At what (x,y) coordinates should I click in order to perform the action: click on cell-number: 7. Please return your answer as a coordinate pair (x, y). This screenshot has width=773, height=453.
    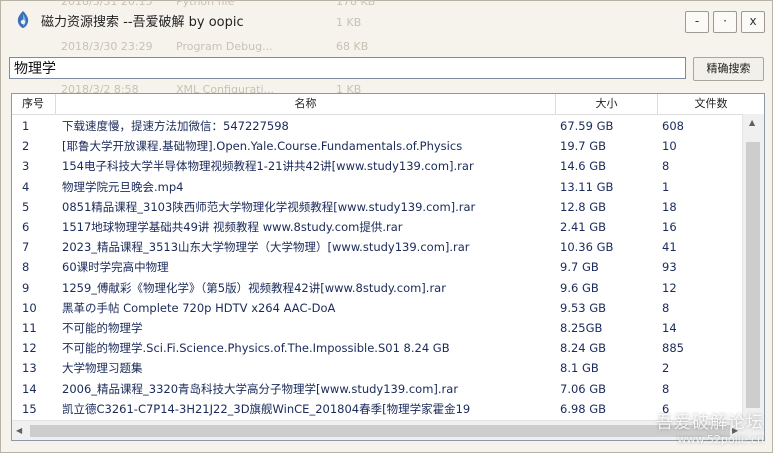
    Looking at the image, I should click on (26, 247).